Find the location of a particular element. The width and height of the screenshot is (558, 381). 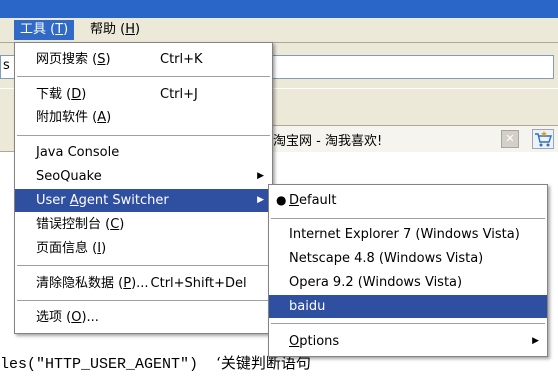

java-console-label: ava Console is located at coordinates (79, 152).